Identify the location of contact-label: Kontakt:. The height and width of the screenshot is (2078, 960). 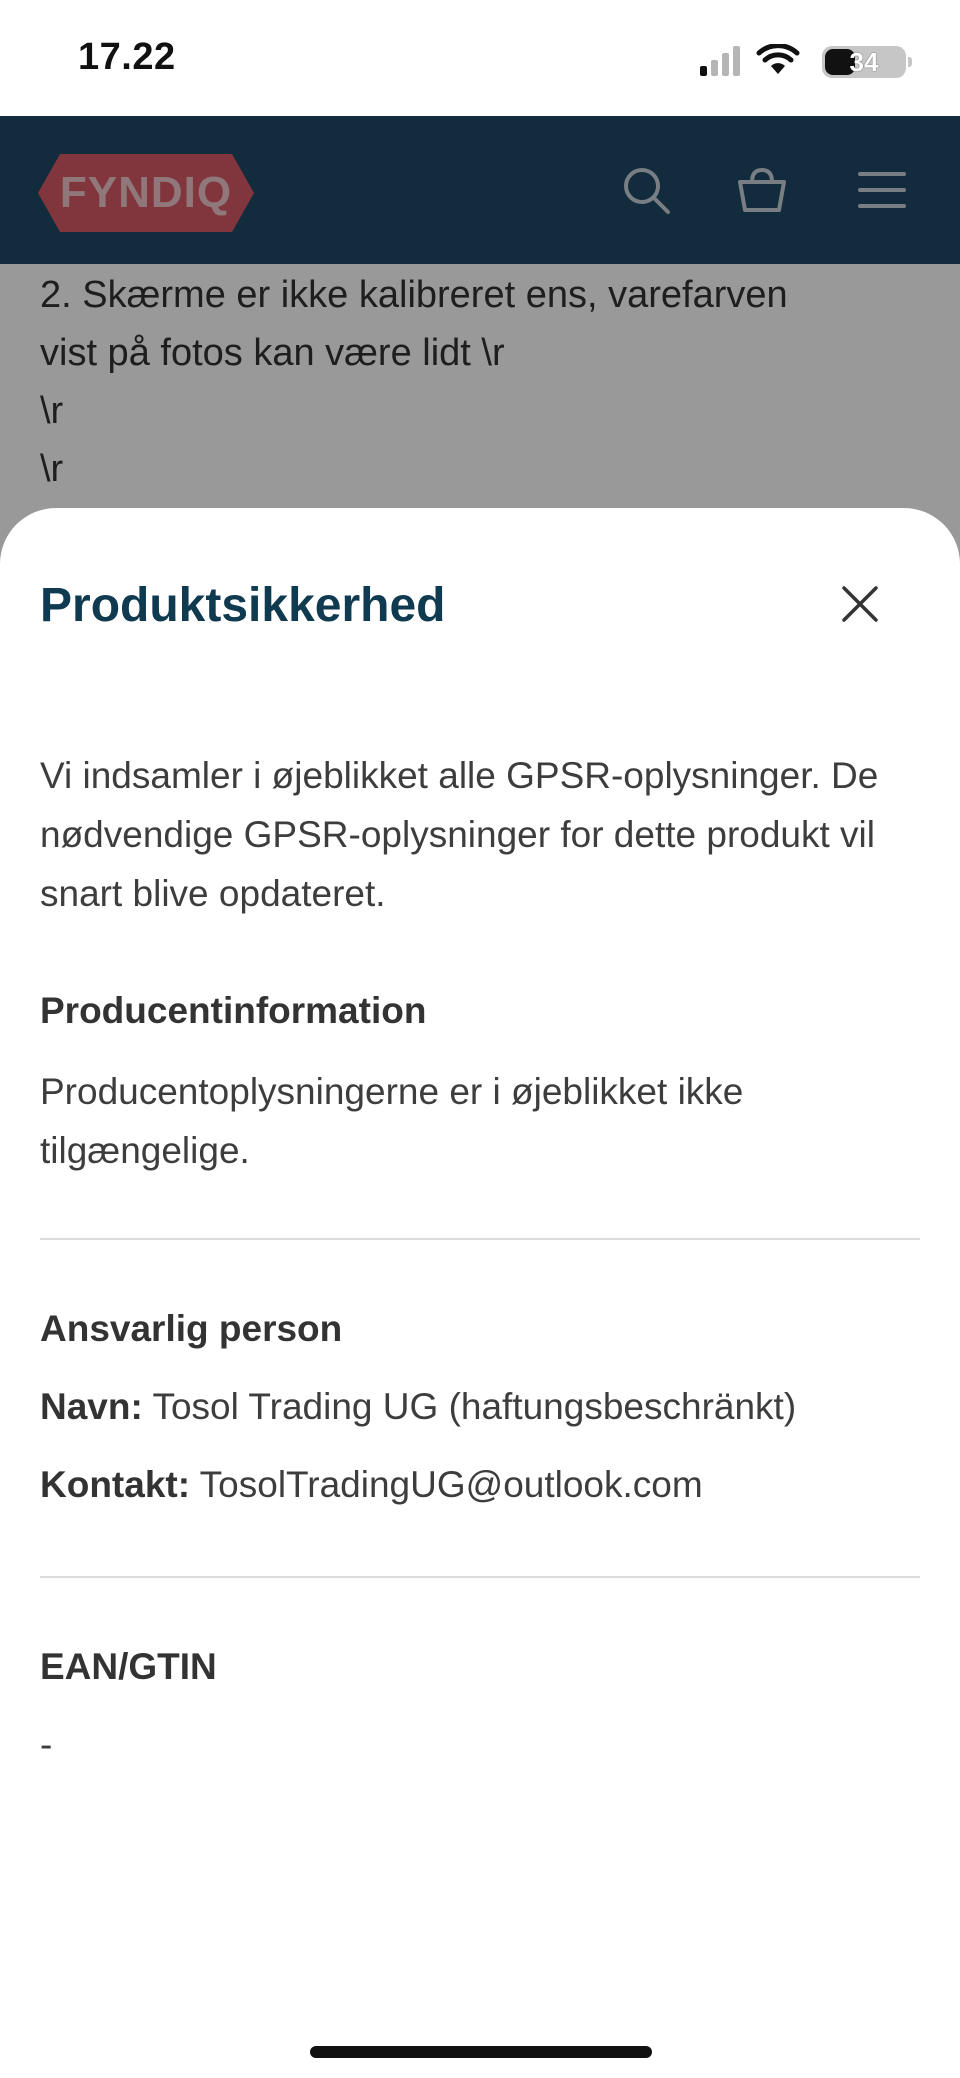
(115, 1484).